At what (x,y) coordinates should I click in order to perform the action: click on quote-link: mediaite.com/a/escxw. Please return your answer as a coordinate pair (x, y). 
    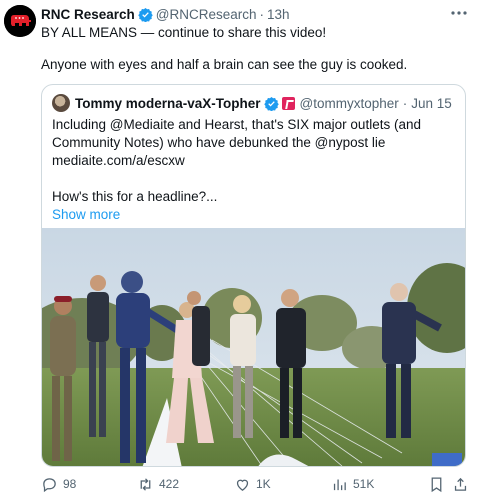
    Looking at the image, I should click on (118, 161).